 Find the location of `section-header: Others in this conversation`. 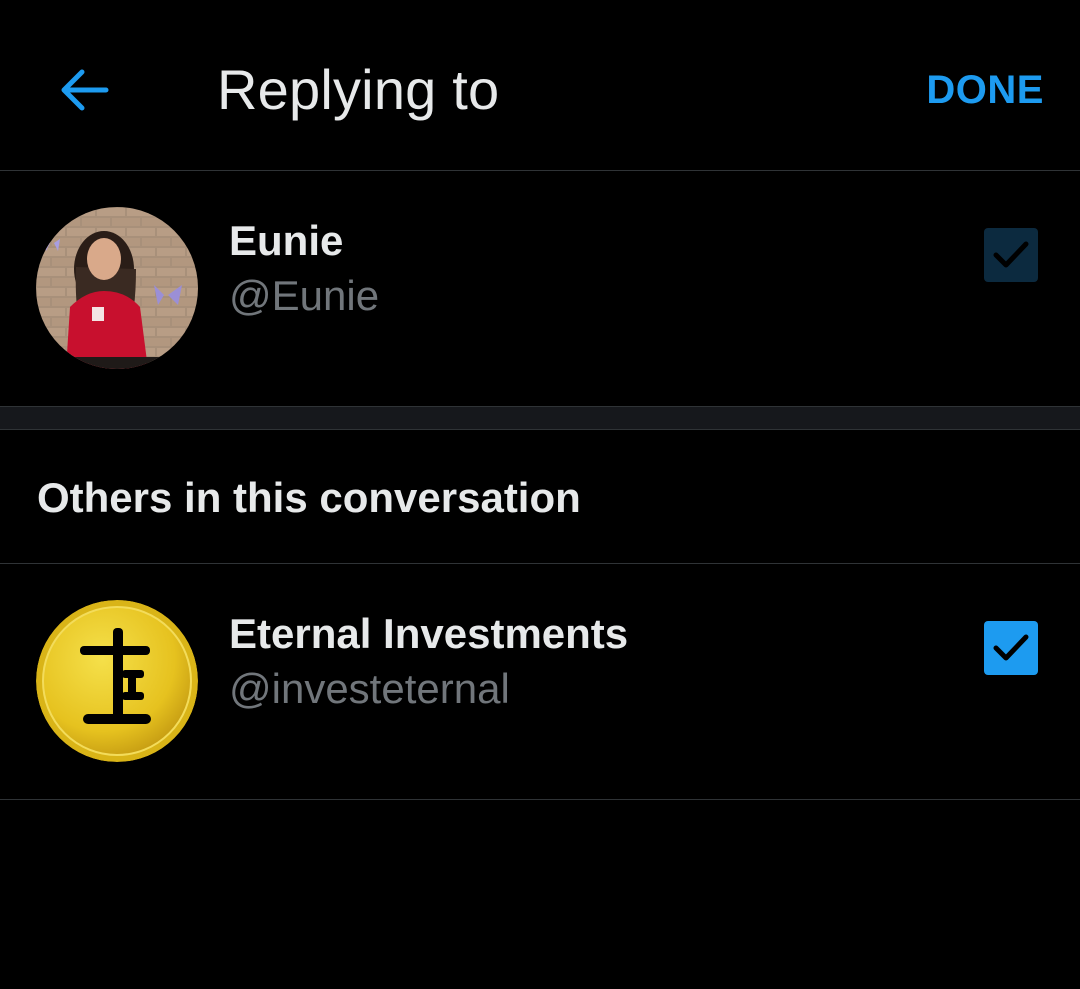

section-header: Others in this conversation is located at coordinates (540, 497).